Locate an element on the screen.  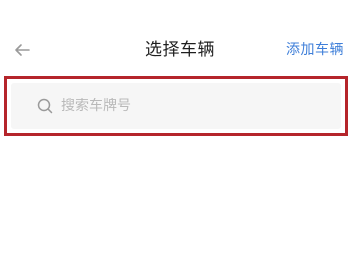
search-icon is located at coordinates (45, 106).